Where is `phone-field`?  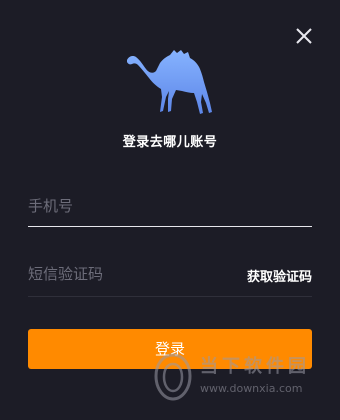 phone-field is located at coordinates (170, 206).